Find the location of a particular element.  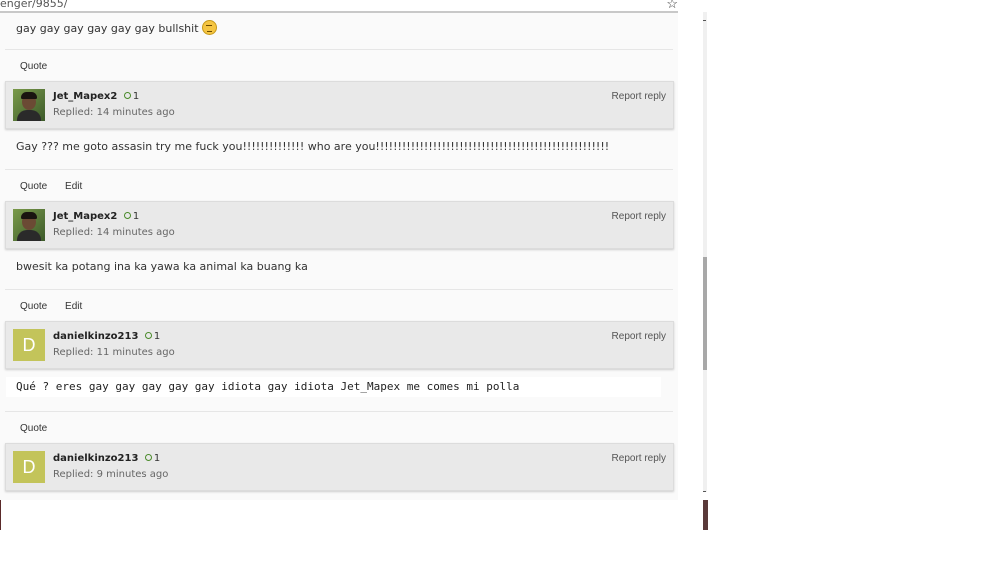

scrollbar-track is located at coordinates (705, 252).